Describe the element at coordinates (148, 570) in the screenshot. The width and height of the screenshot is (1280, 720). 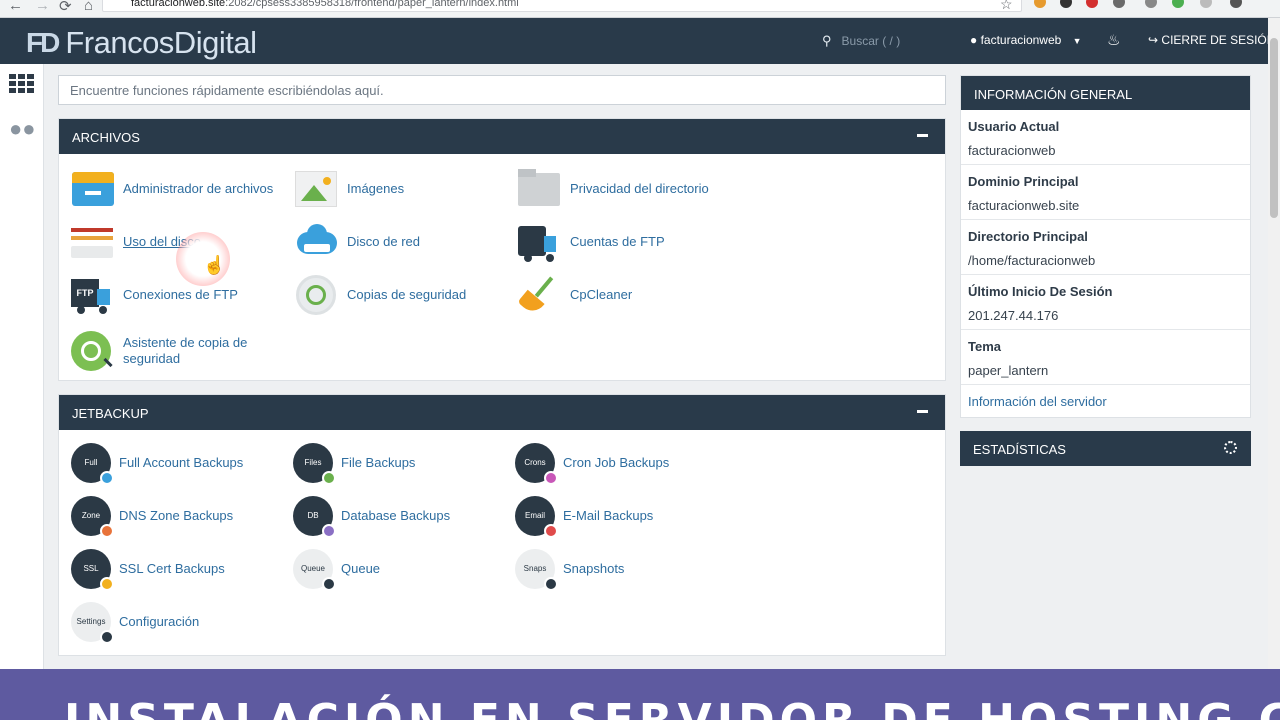
I see `item-ssl-cert-backups: SSL SSL Cert Backups` at that location.